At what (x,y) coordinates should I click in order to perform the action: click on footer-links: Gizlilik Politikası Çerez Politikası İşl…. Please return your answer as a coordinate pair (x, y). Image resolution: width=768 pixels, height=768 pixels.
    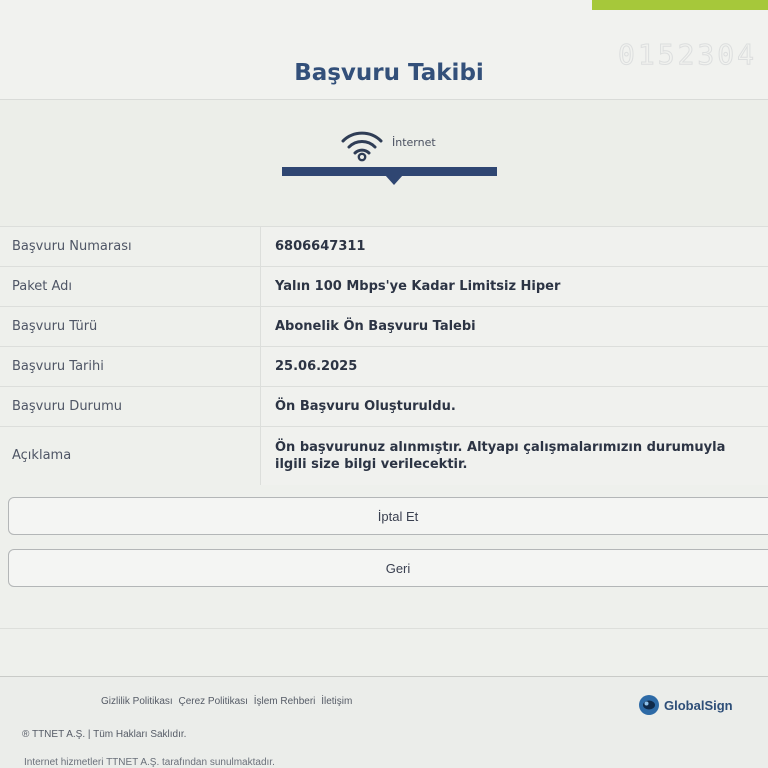
    Looking at the image, I should click on (228, 701).